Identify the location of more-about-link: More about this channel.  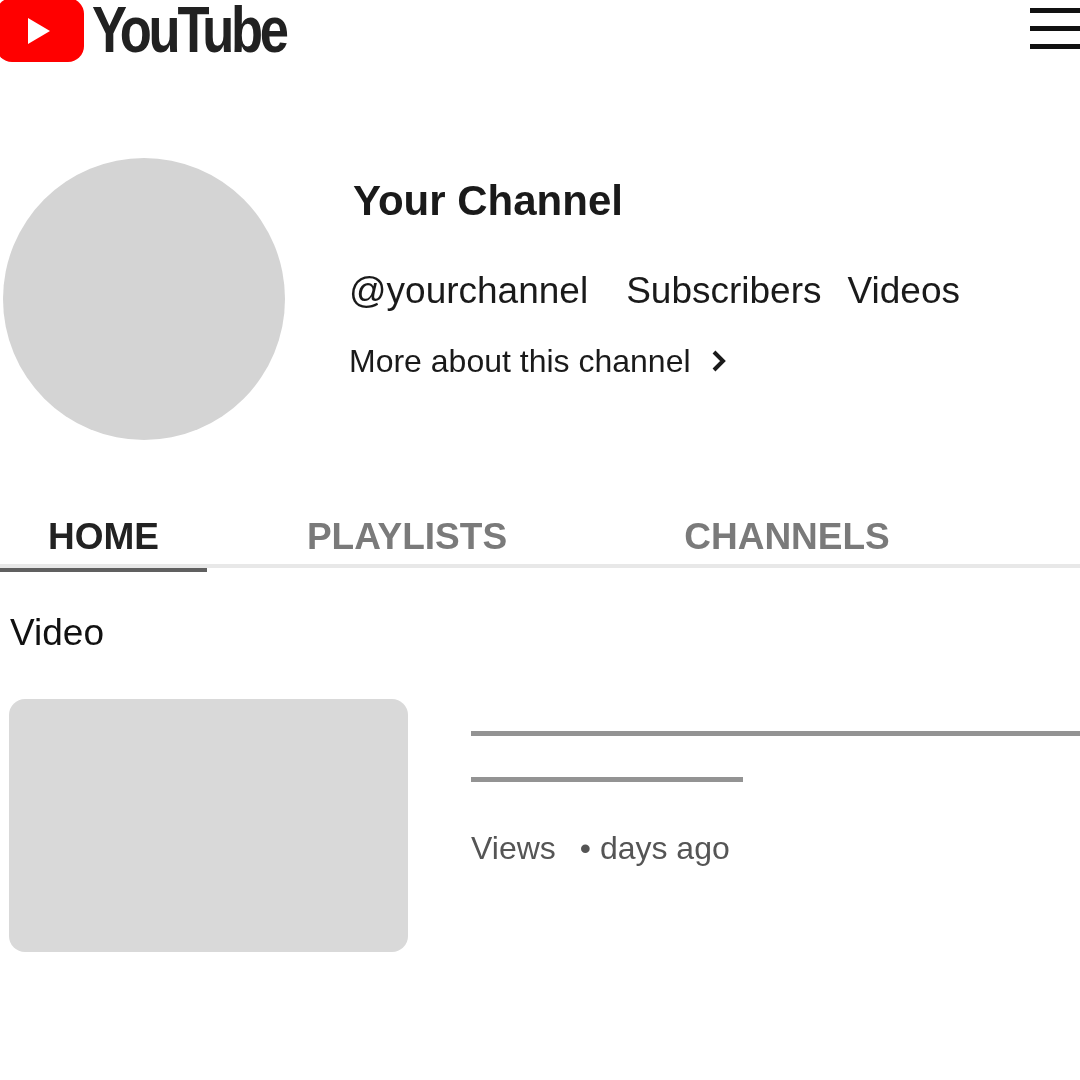
(654, 361).